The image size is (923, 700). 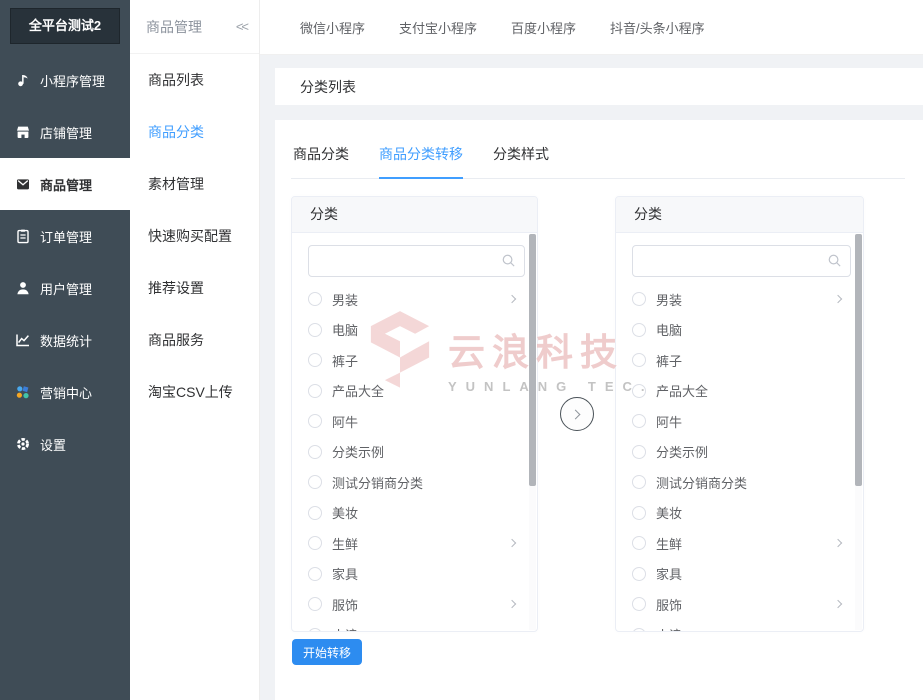 What do you see at coordinates (194, 184) in the screenshot?
I see `submenu-item-material: 素材管理` at bounding box center [194, 184].